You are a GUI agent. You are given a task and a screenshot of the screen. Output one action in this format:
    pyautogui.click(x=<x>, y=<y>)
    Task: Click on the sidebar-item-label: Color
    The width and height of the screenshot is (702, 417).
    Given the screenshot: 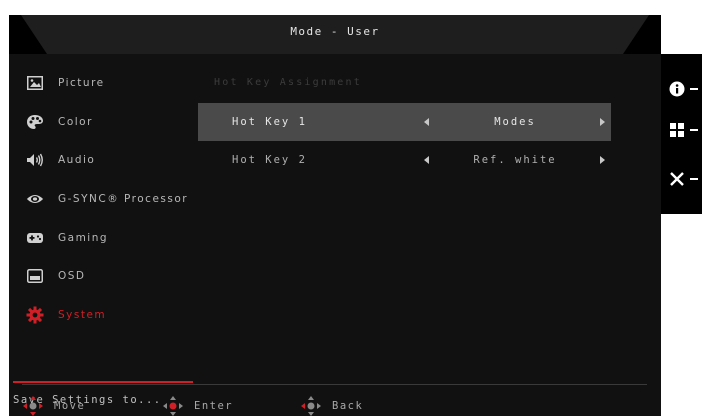 What is the action you would take?
    pyautogui.click(x=75, y=121)
    